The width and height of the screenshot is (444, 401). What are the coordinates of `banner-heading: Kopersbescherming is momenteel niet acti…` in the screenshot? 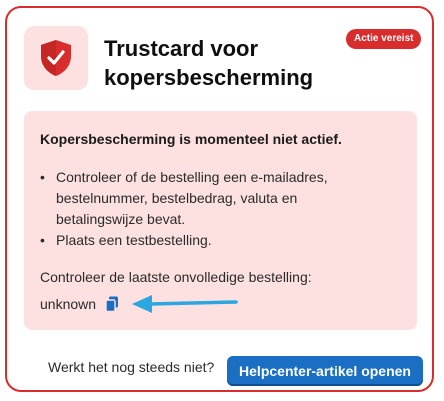 It's located at (191, 139).